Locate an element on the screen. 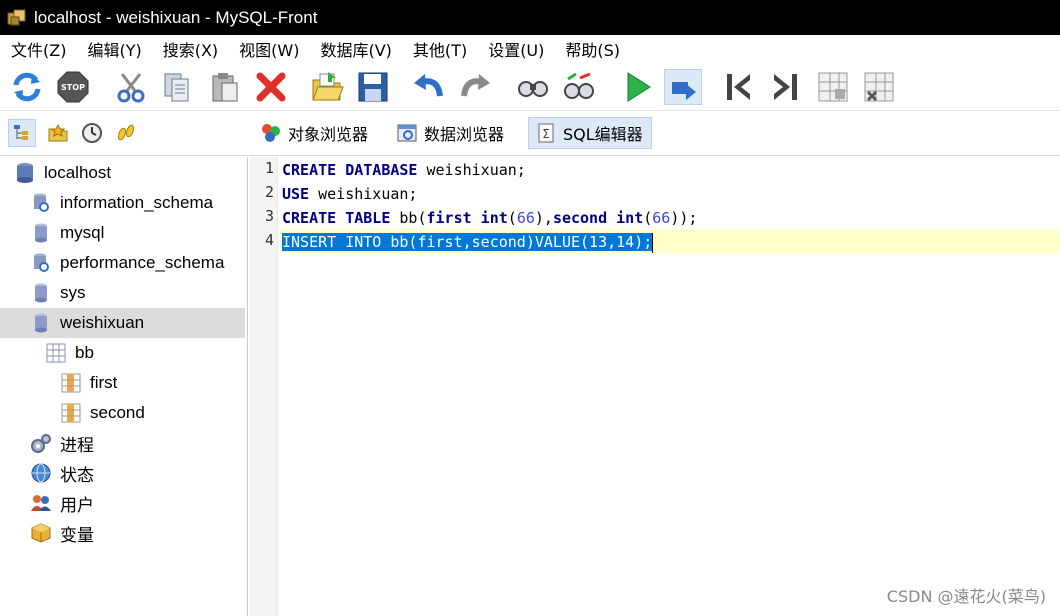 The image size is (1060, 616). tree-item-processes: 进程 is located at coordinates (122, 443).